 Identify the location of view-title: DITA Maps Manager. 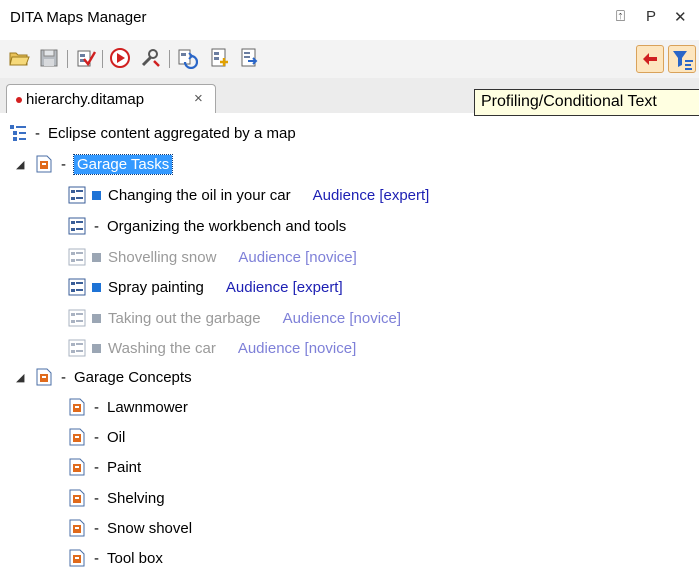
(78, 17).